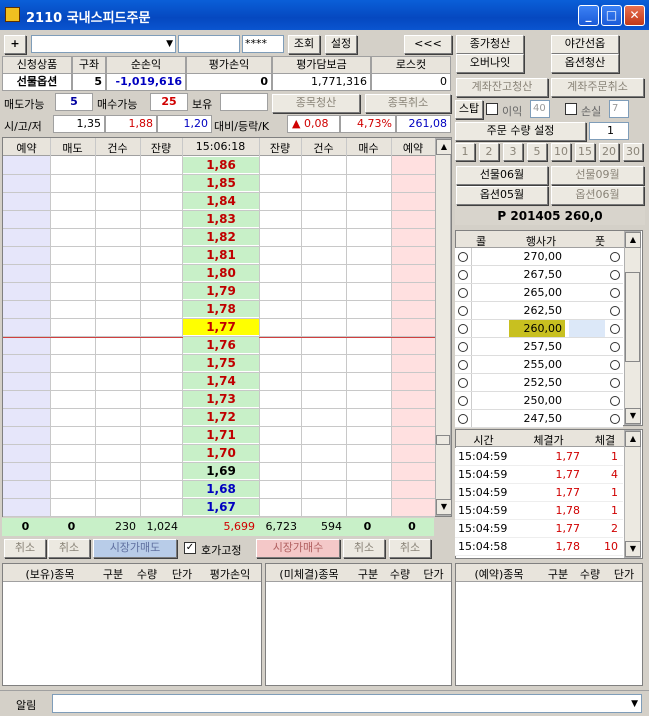  I want to click on expand-button: +, so click(15, 44).